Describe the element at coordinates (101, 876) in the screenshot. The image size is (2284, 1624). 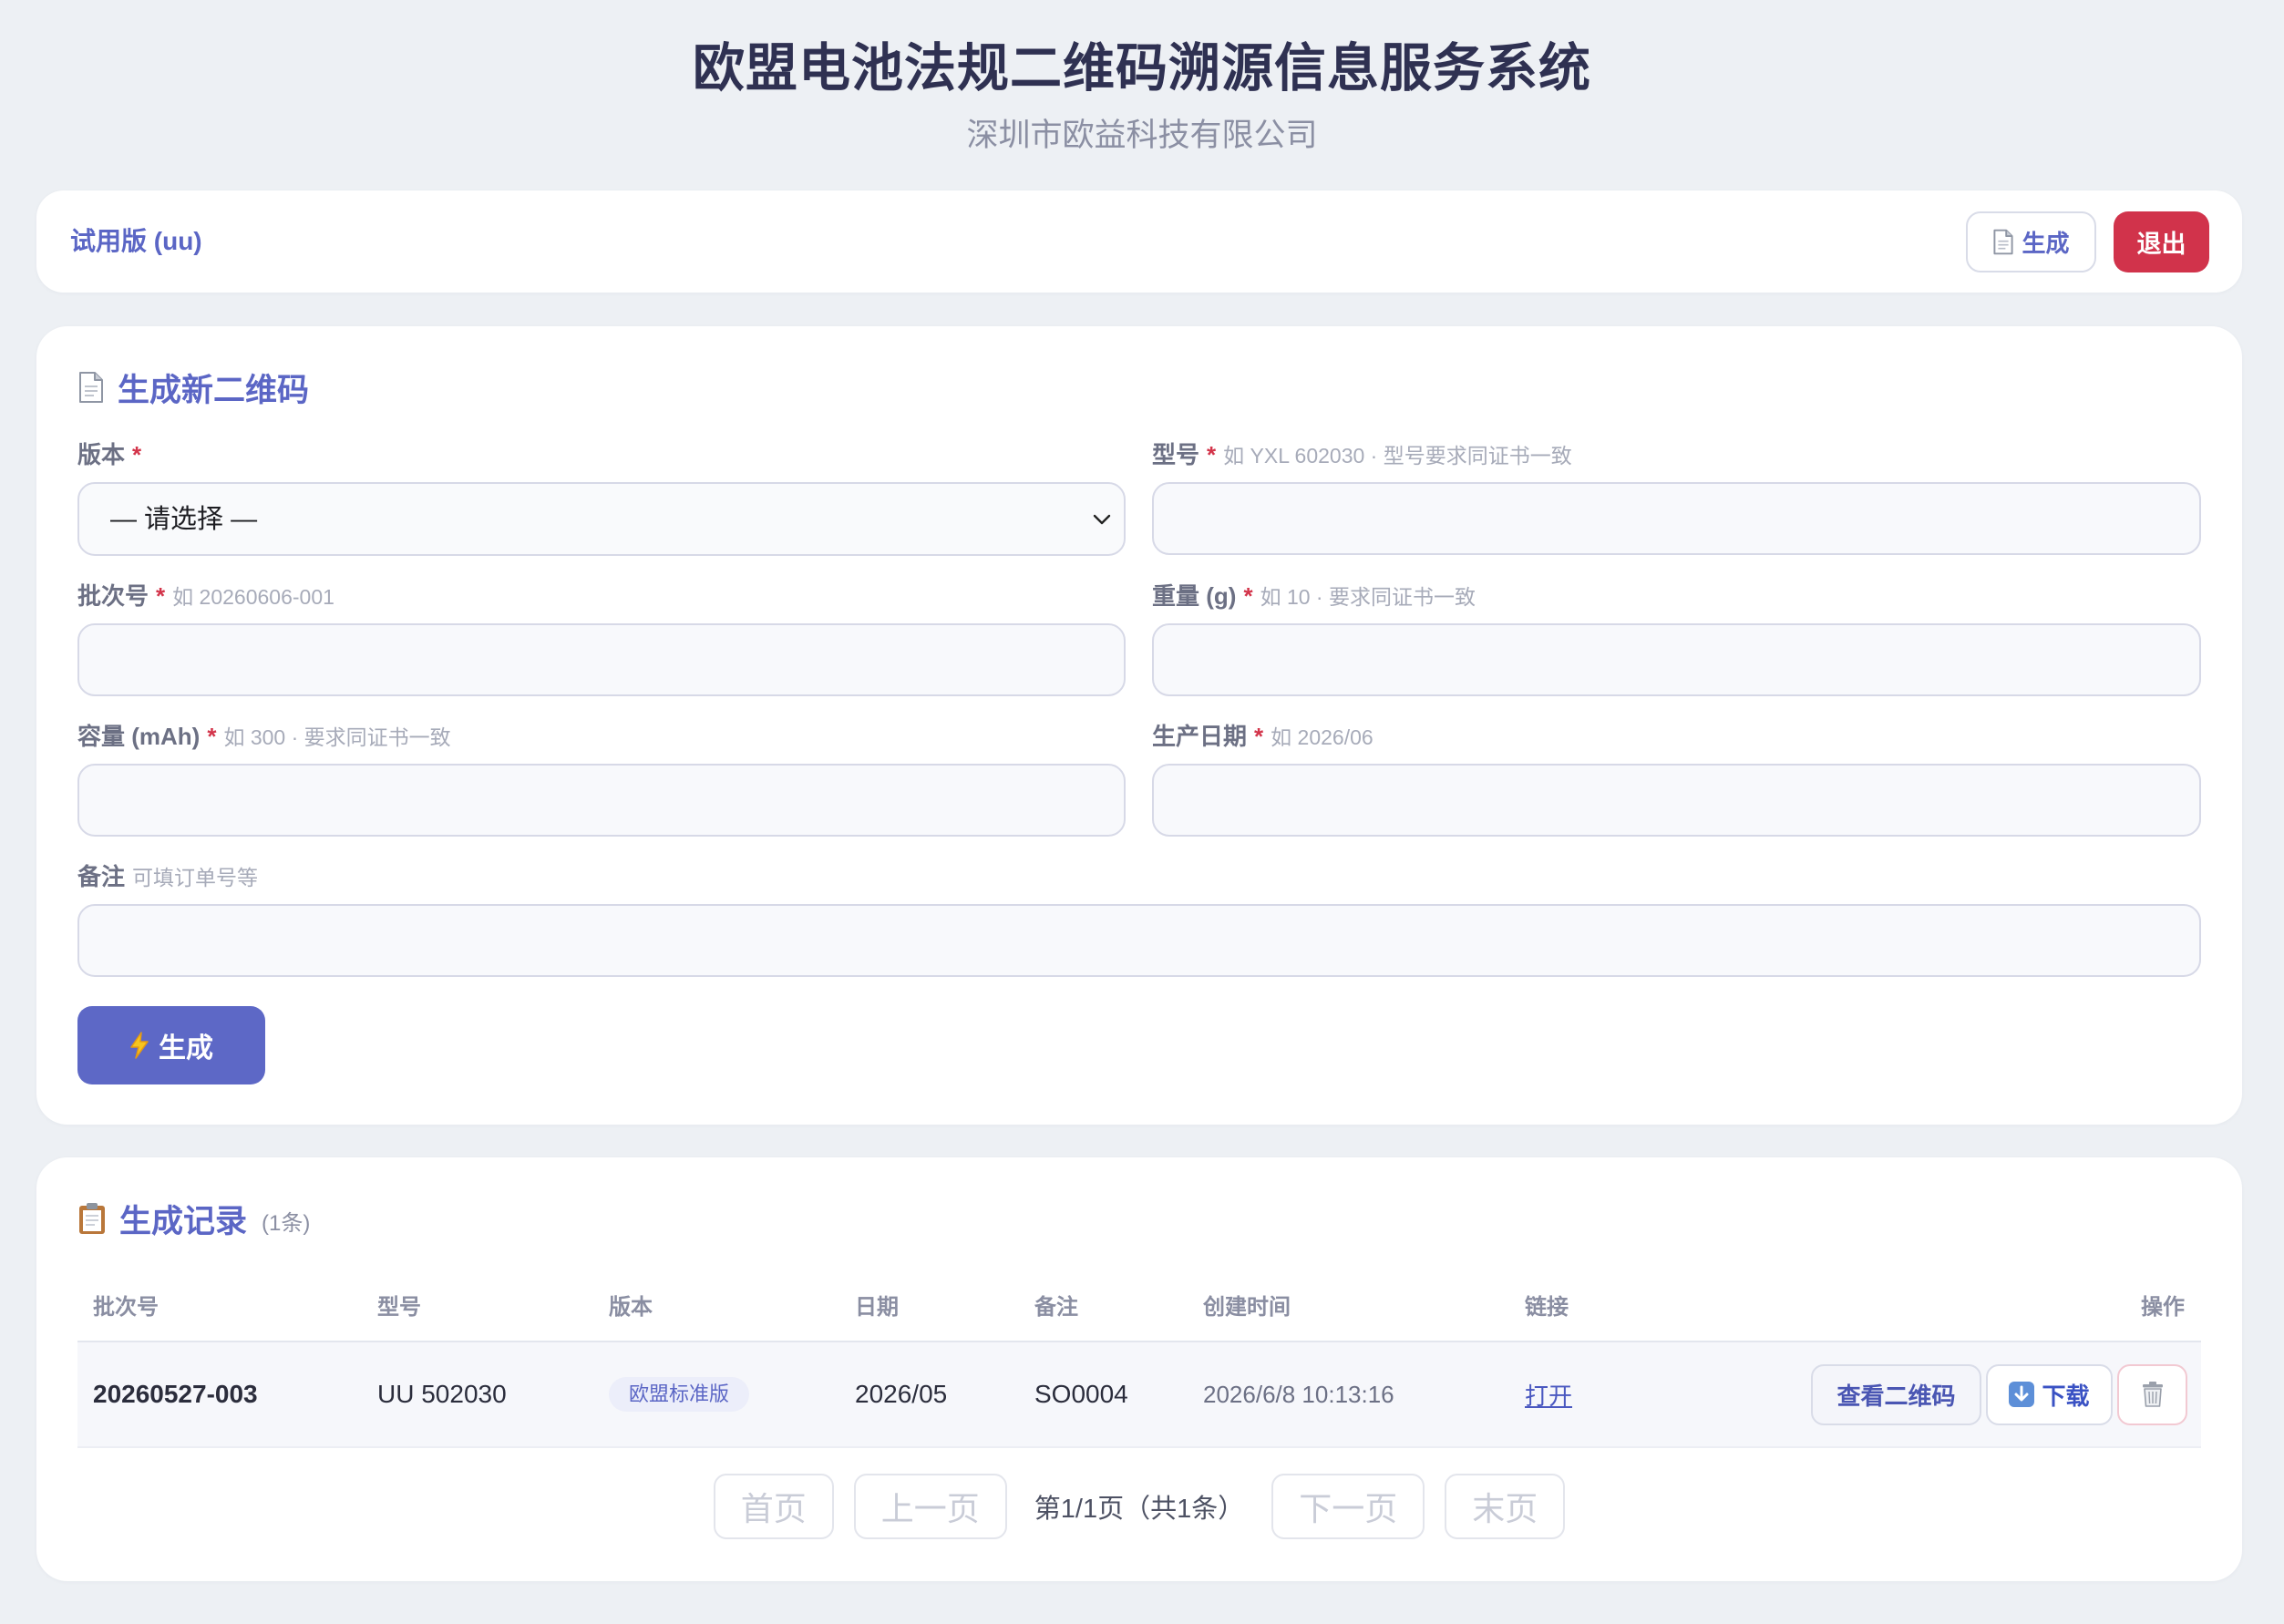
I see `note-label-text: 备注` at that location.